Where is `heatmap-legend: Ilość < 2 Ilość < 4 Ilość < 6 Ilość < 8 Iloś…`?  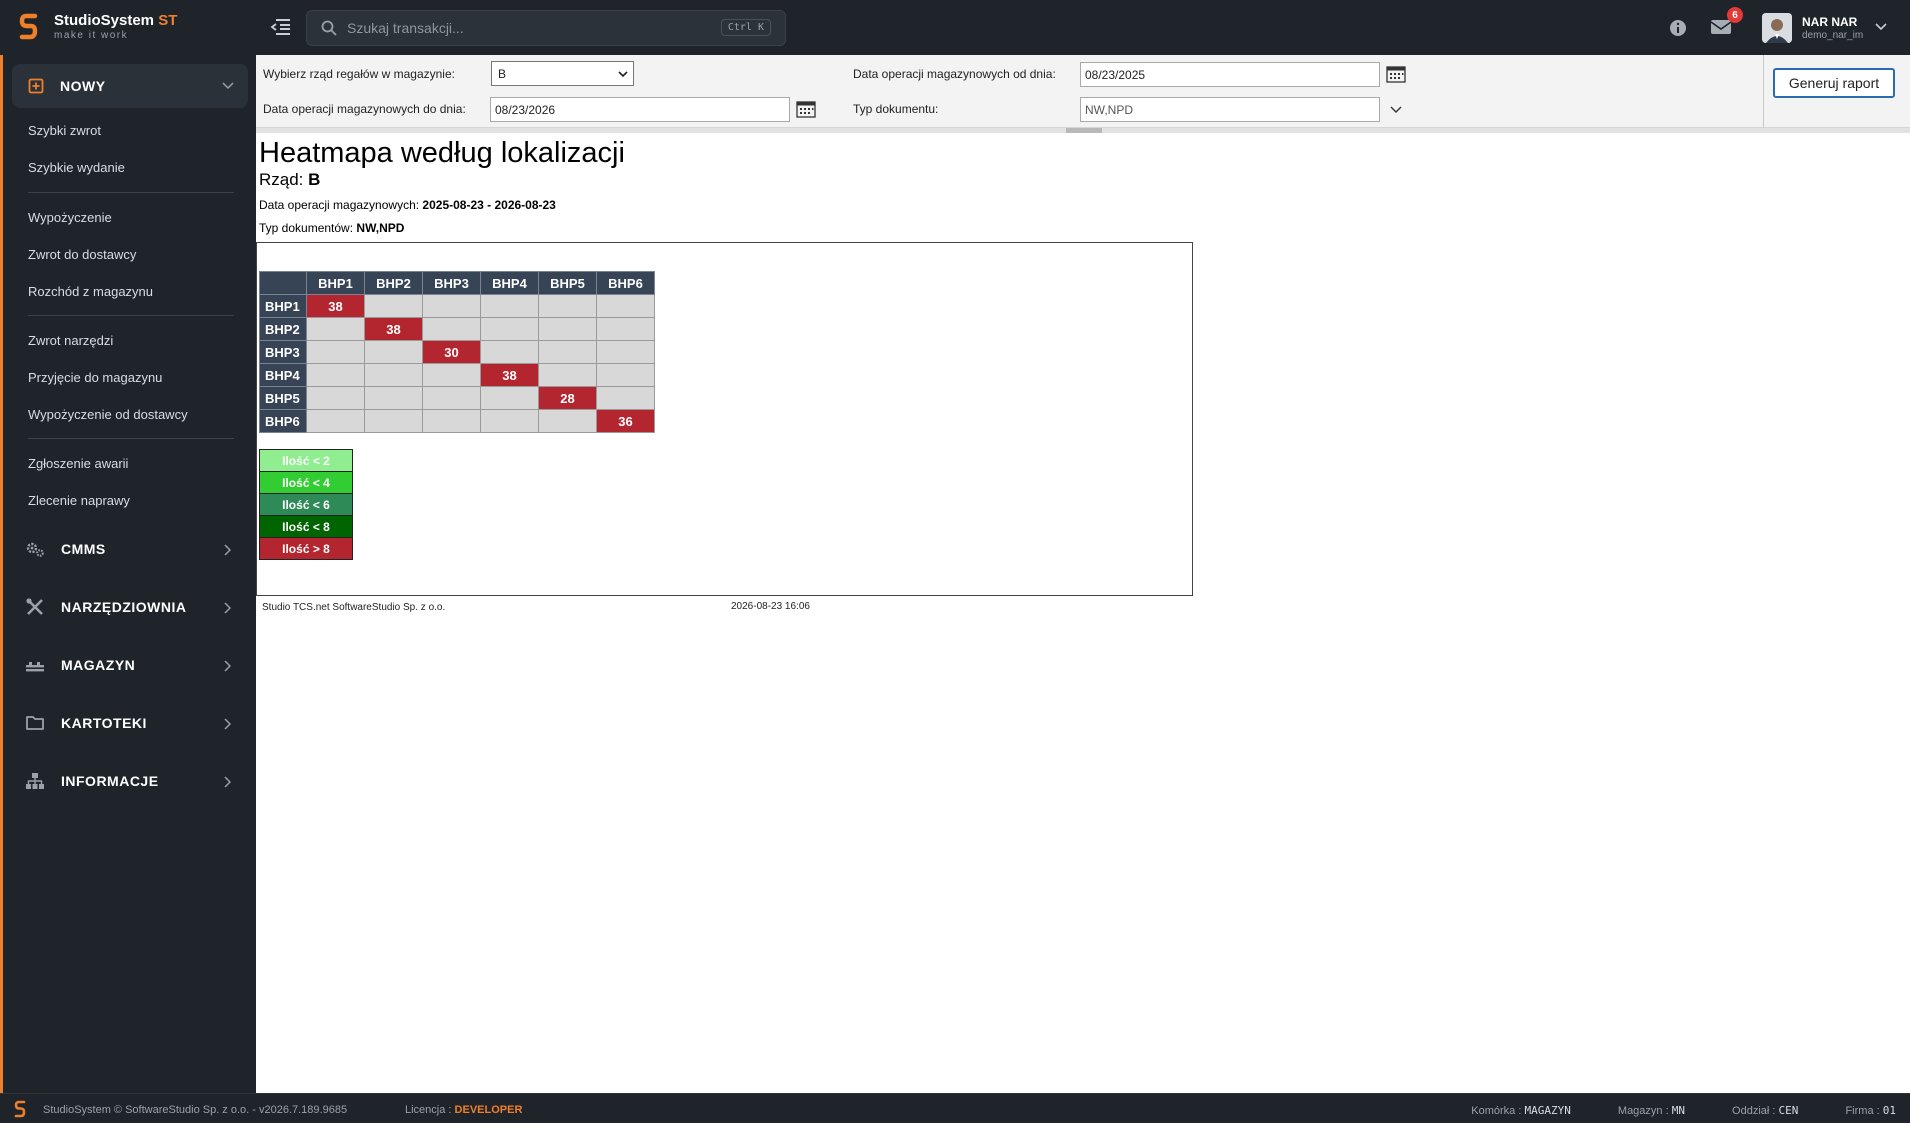 heatmap-legend: Ilość < 2 Ilość < 4 Ilość < 6 Ilość < 8 Iloś… is located at coordinates (306, 504).